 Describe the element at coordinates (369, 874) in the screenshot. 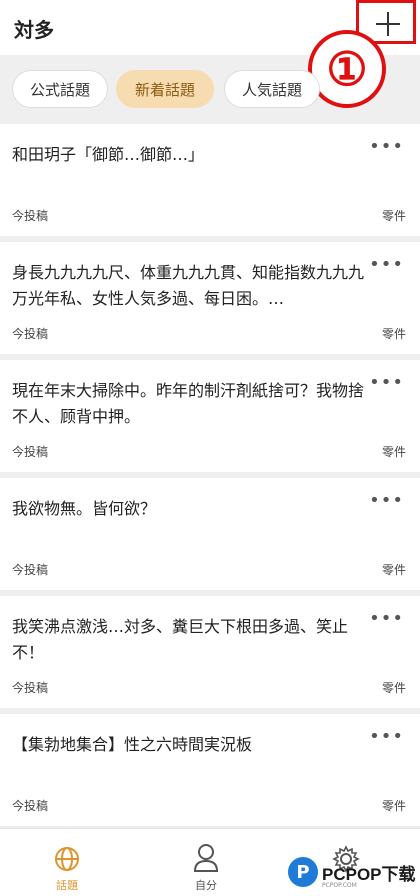

I see `watermark-brand: PCPOP下载` at that location.